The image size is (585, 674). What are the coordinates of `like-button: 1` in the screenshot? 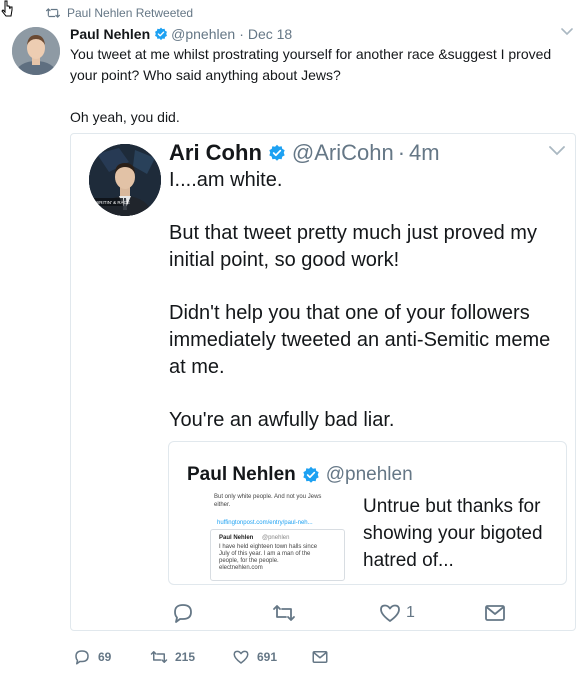 It's located at (396, 613).